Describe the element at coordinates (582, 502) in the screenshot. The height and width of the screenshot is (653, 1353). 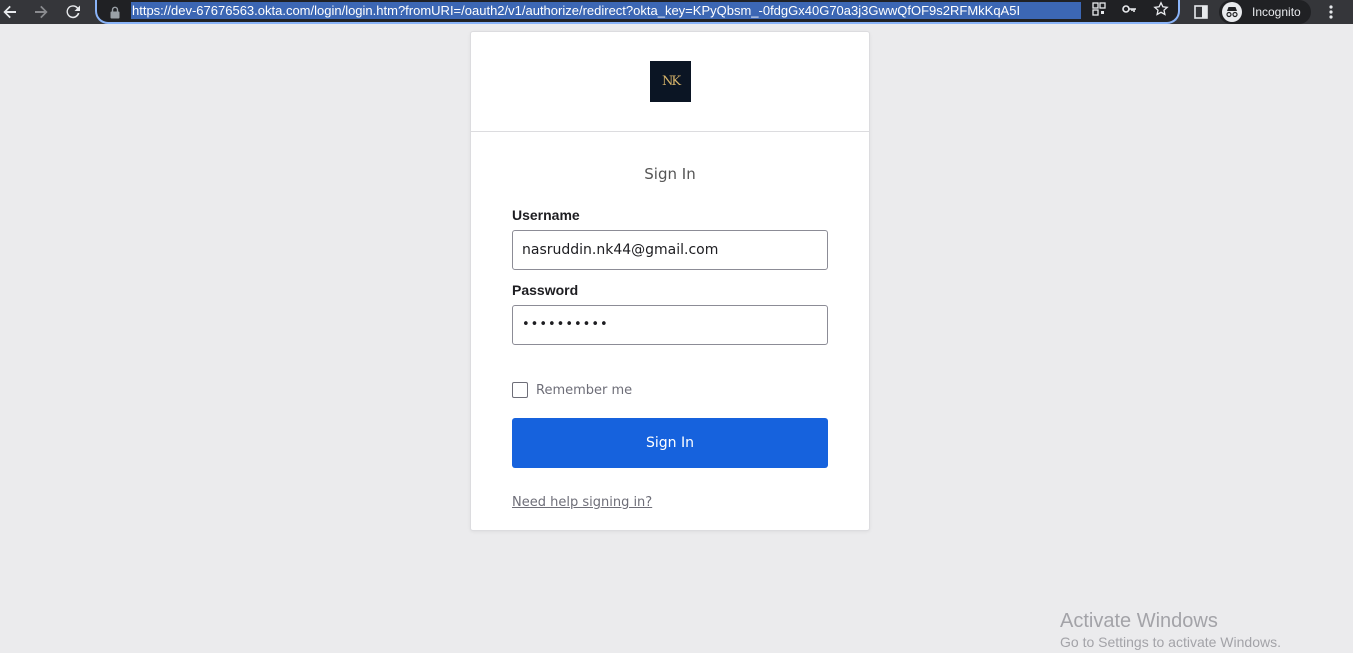
I see `help-link: Need help signing in?` at that location.